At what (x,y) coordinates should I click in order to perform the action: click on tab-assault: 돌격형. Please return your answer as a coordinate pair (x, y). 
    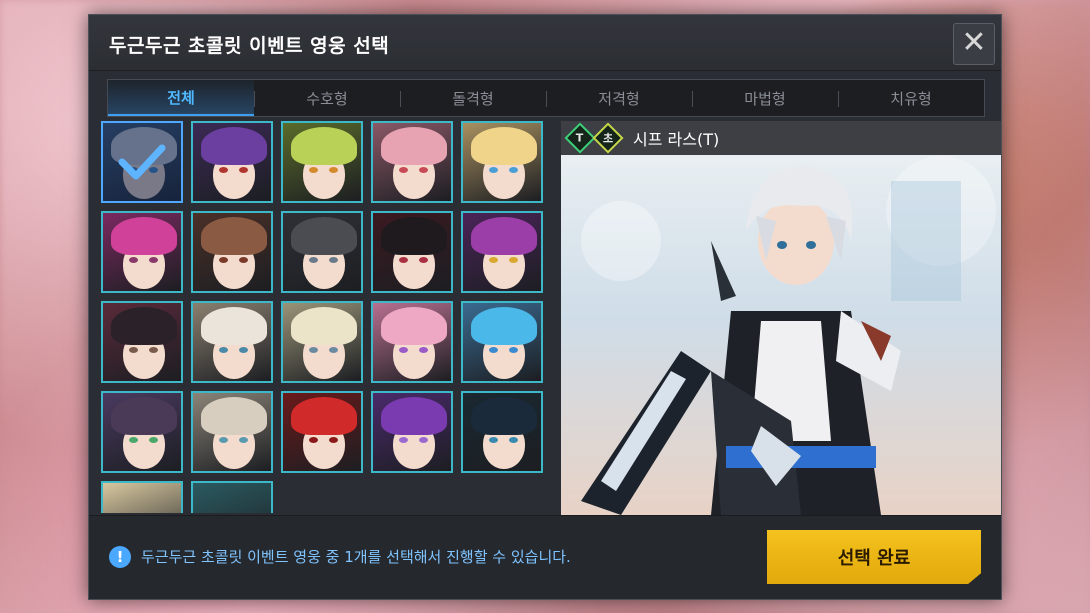
    Looking at the image, I should click on (473, 98).